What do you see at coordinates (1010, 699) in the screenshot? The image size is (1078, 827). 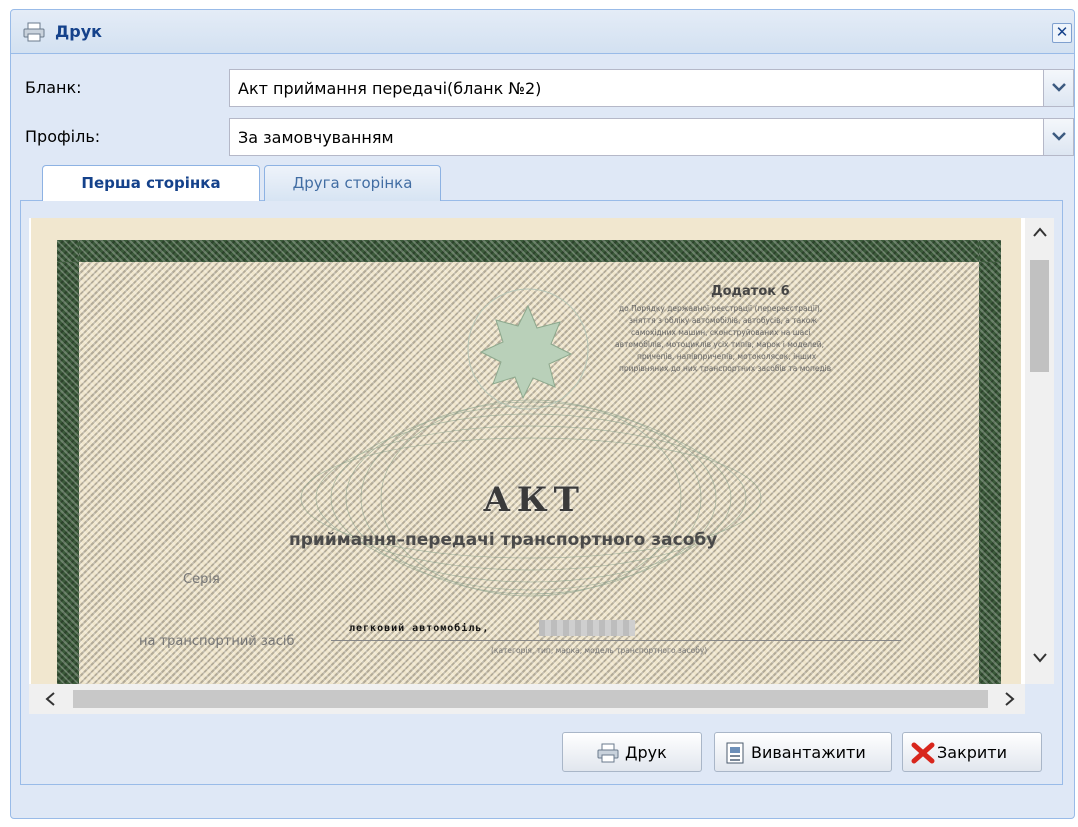 I see `scroll-right-icon` at bounding box center [1010, 699].